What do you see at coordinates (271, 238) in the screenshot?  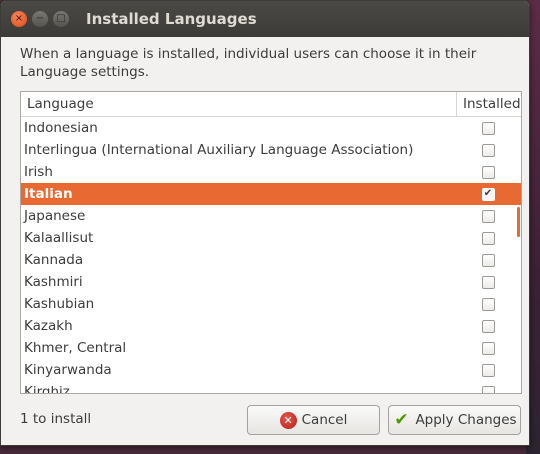 I see `list-item: Kalaallisut` at bounding box center [271, 238].